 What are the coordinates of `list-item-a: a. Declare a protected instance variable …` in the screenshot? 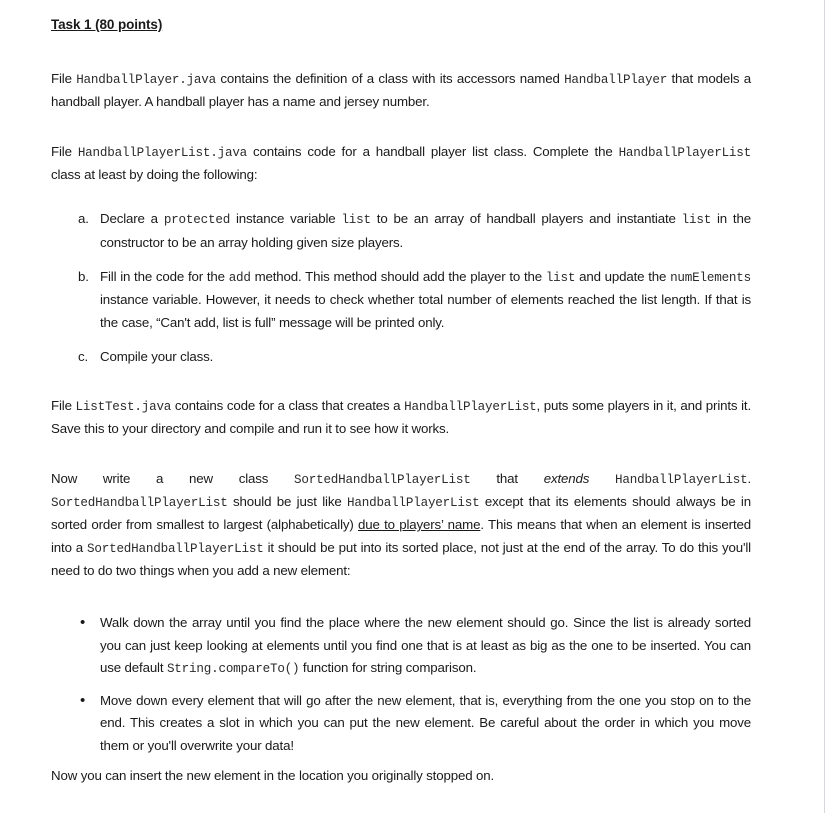 It's located at (401, 231).